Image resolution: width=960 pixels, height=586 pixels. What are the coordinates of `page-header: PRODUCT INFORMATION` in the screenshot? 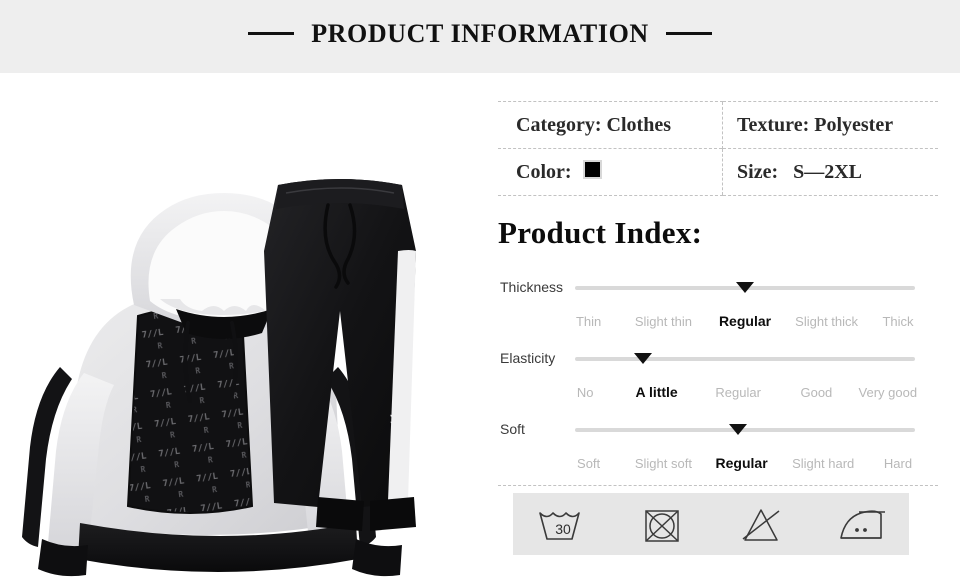 It's located at (480, 36).